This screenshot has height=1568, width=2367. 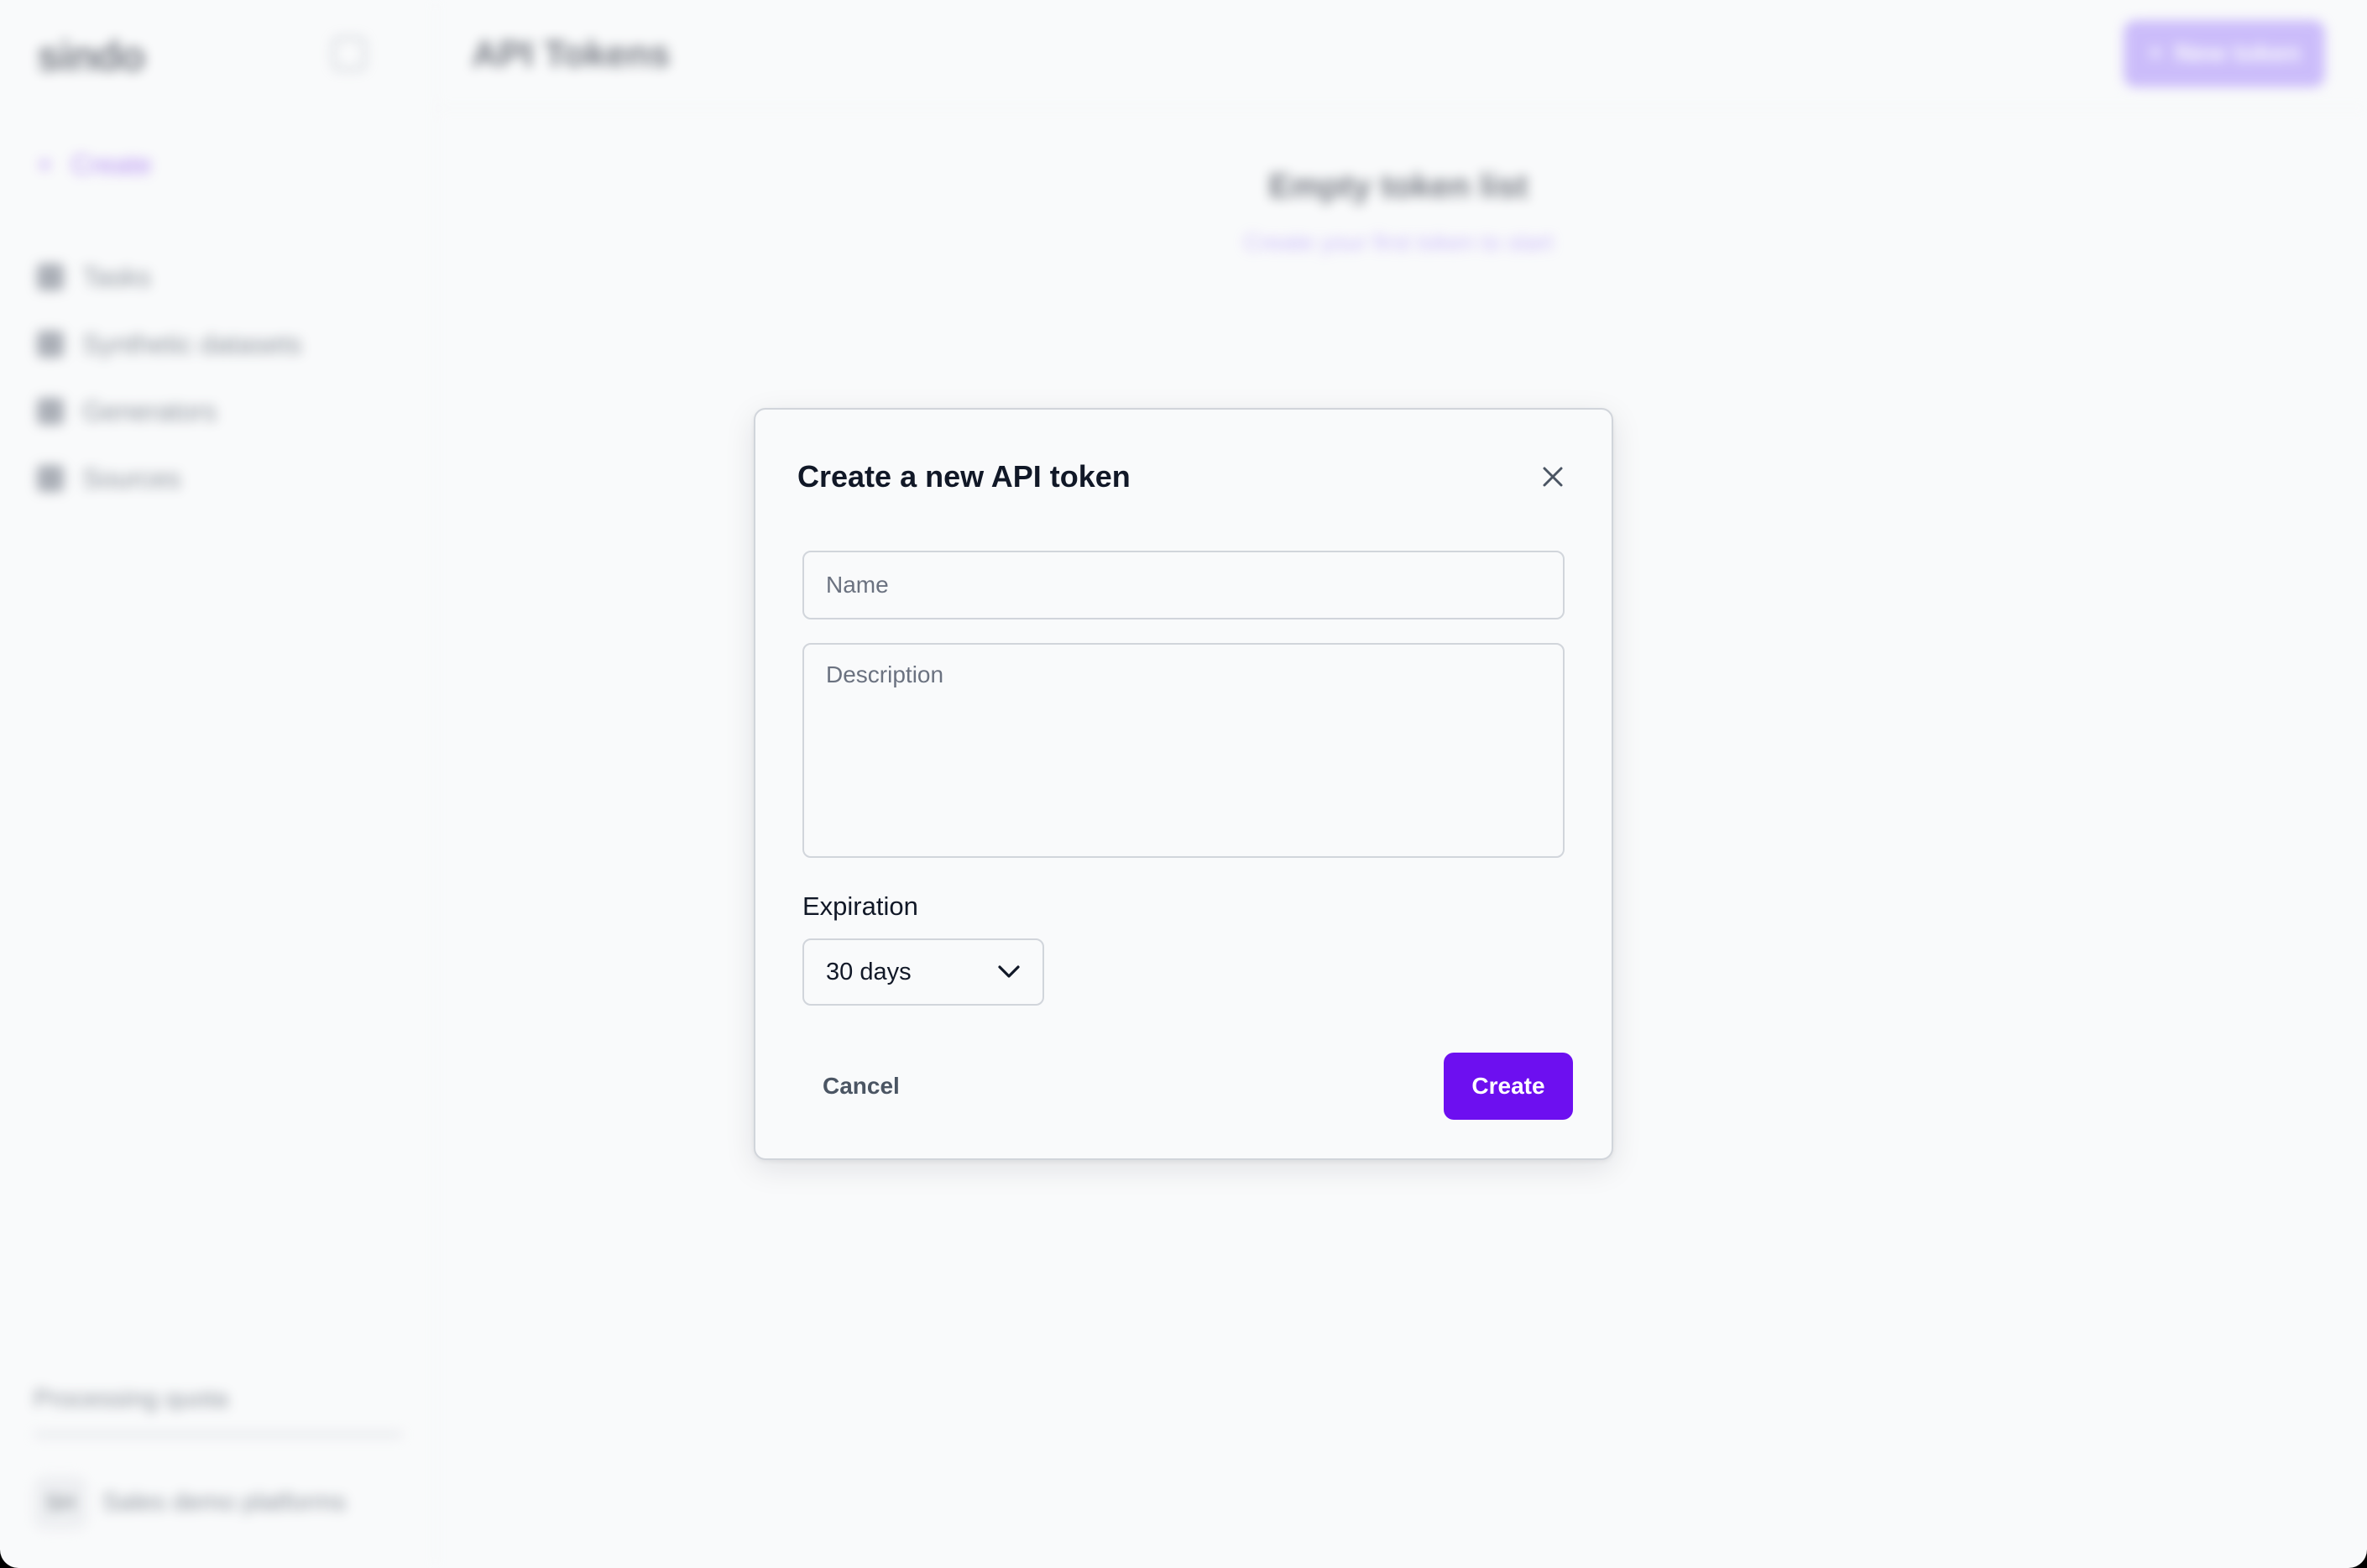 What do you see at coordinates (861, 1086) in the screenshot?
I see `cancel-button: Cancel` at bounding box center [861, 1086].